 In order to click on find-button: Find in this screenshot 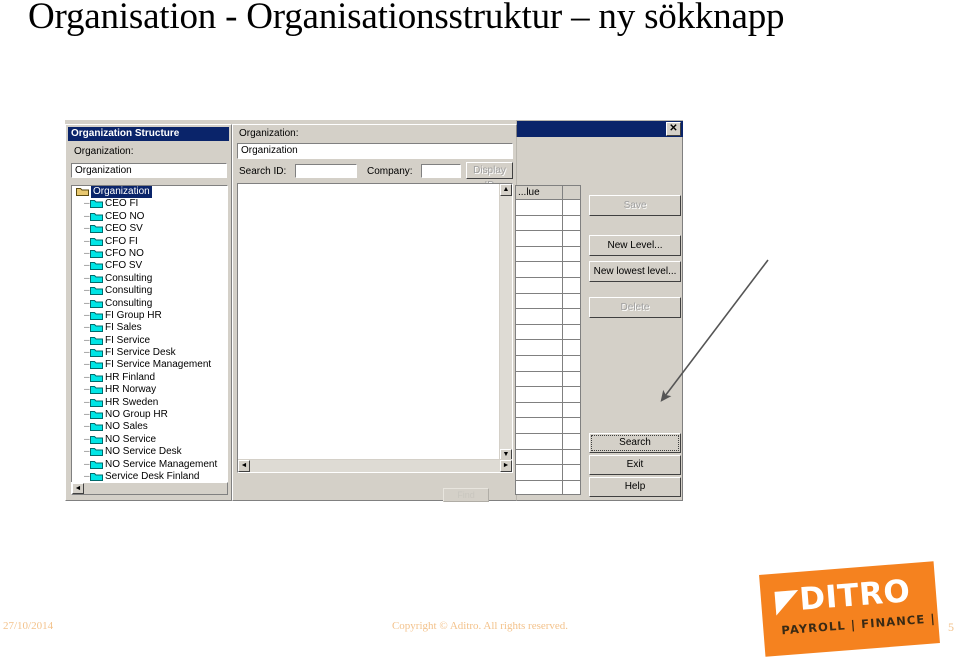, I will do `click(466, 495)`.